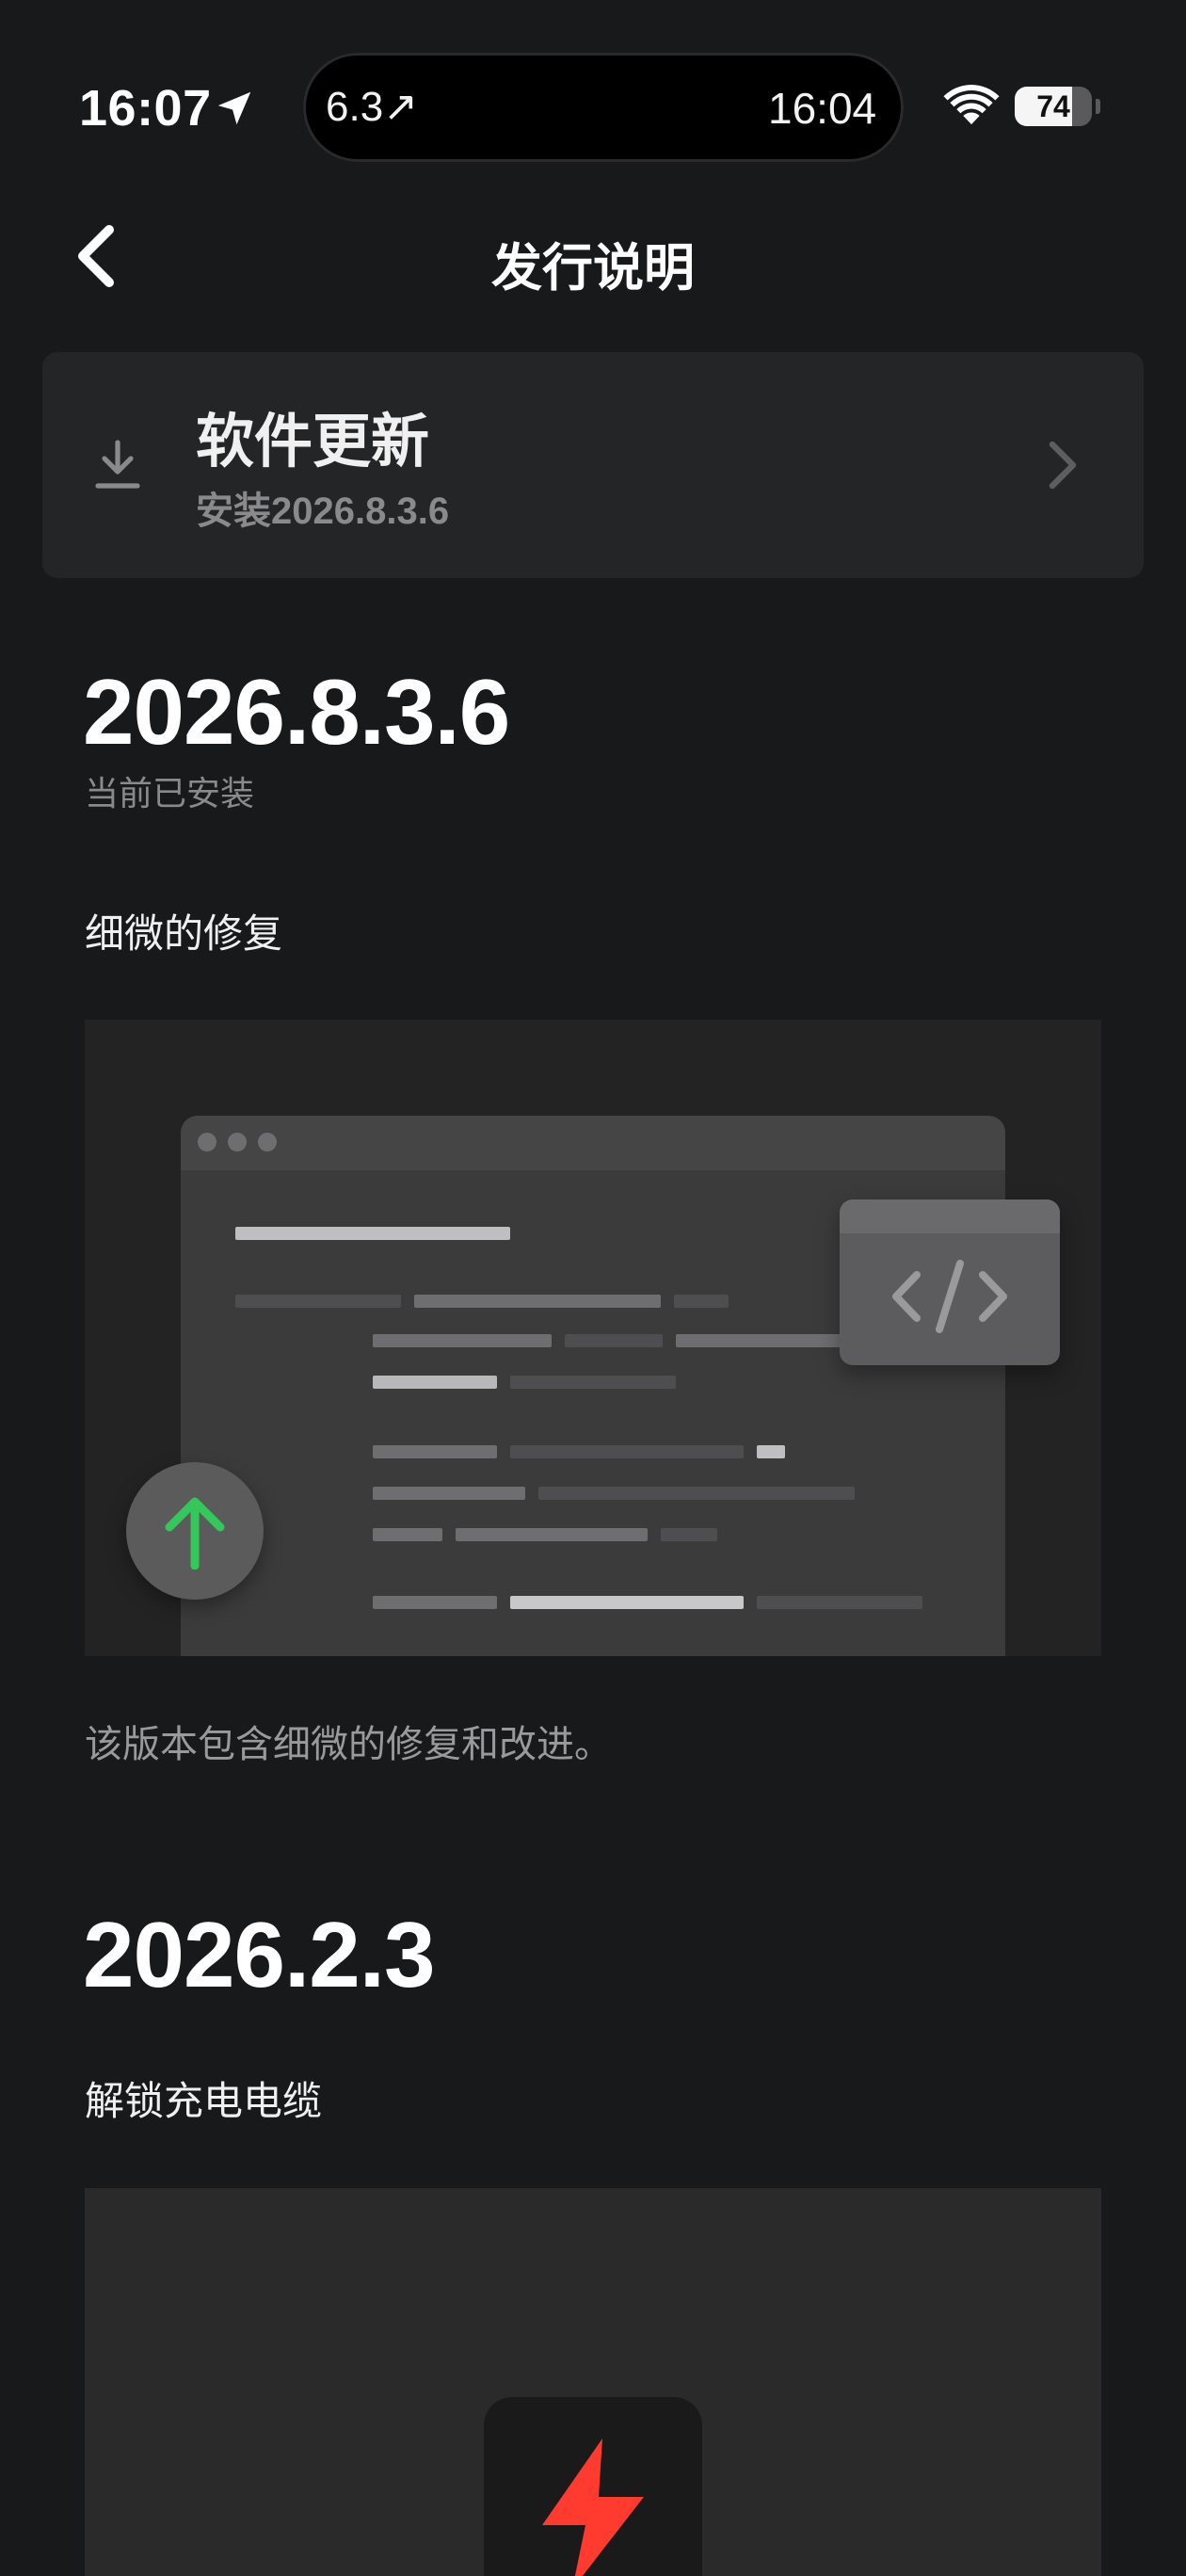  Describe the element at coordinates (593, 2382) in the screenshot. I see `release-illustration` at that location.